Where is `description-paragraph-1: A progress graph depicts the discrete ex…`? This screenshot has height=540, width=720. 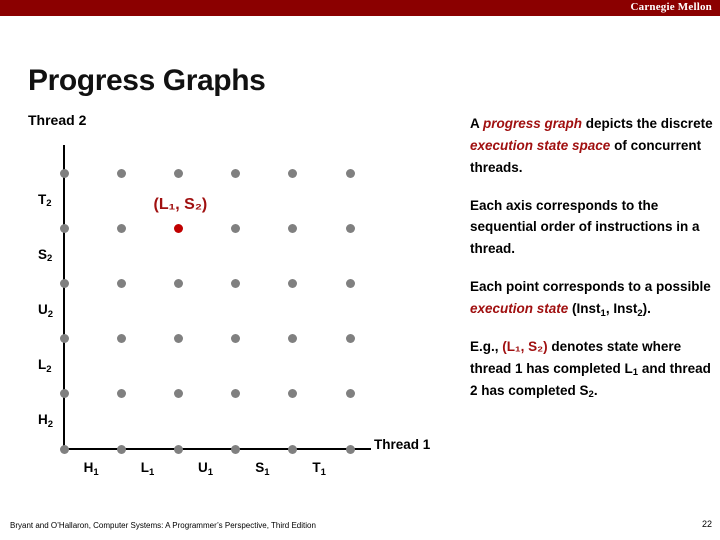
description-paragraph-1: A progress graph depicts the discrete ex… is located at coordinates (592, 146).